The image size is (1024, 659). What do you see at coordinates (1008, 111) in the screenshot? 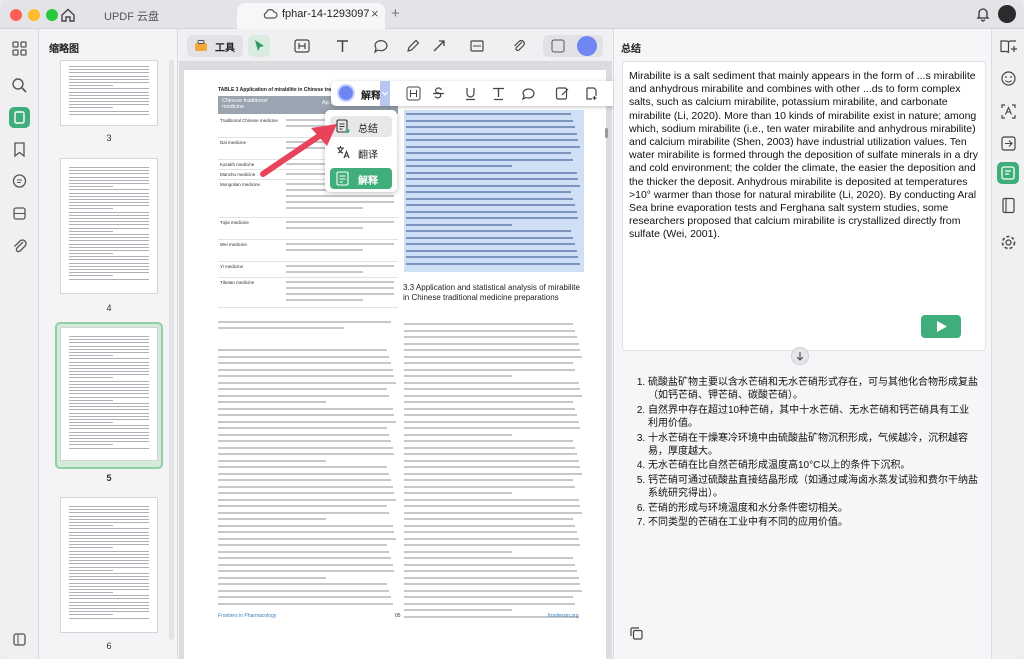
I see `ocr-icon` at bounding box center [1008, 111].